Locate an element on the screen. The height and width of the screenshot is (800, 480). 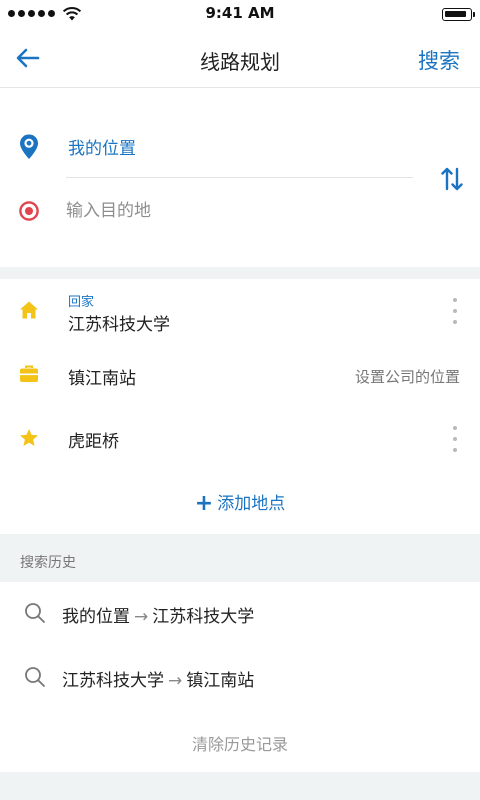
bottom-section is located at coordinates (240, 786).